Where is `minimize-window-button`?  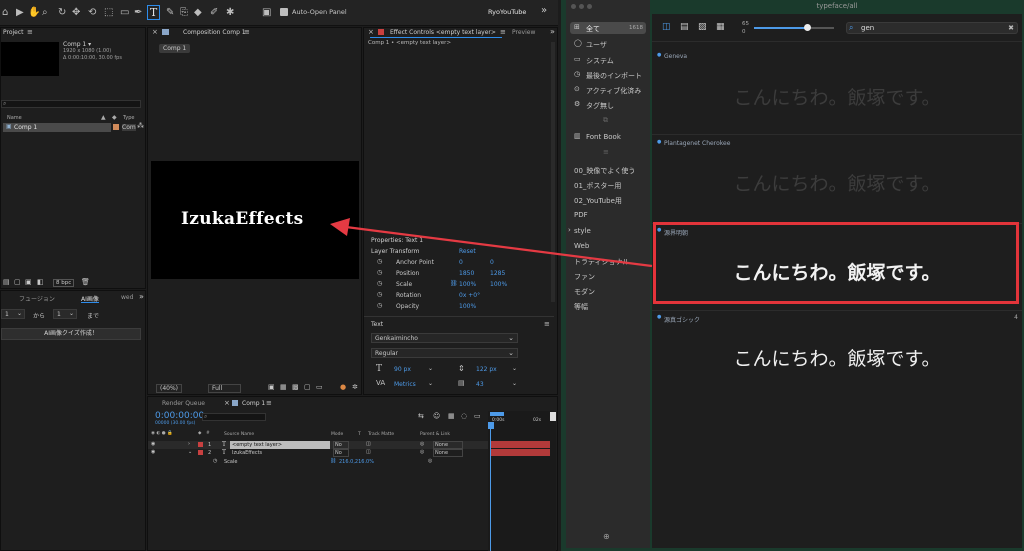 minimize-window-button is located at coordinates (581, 6).